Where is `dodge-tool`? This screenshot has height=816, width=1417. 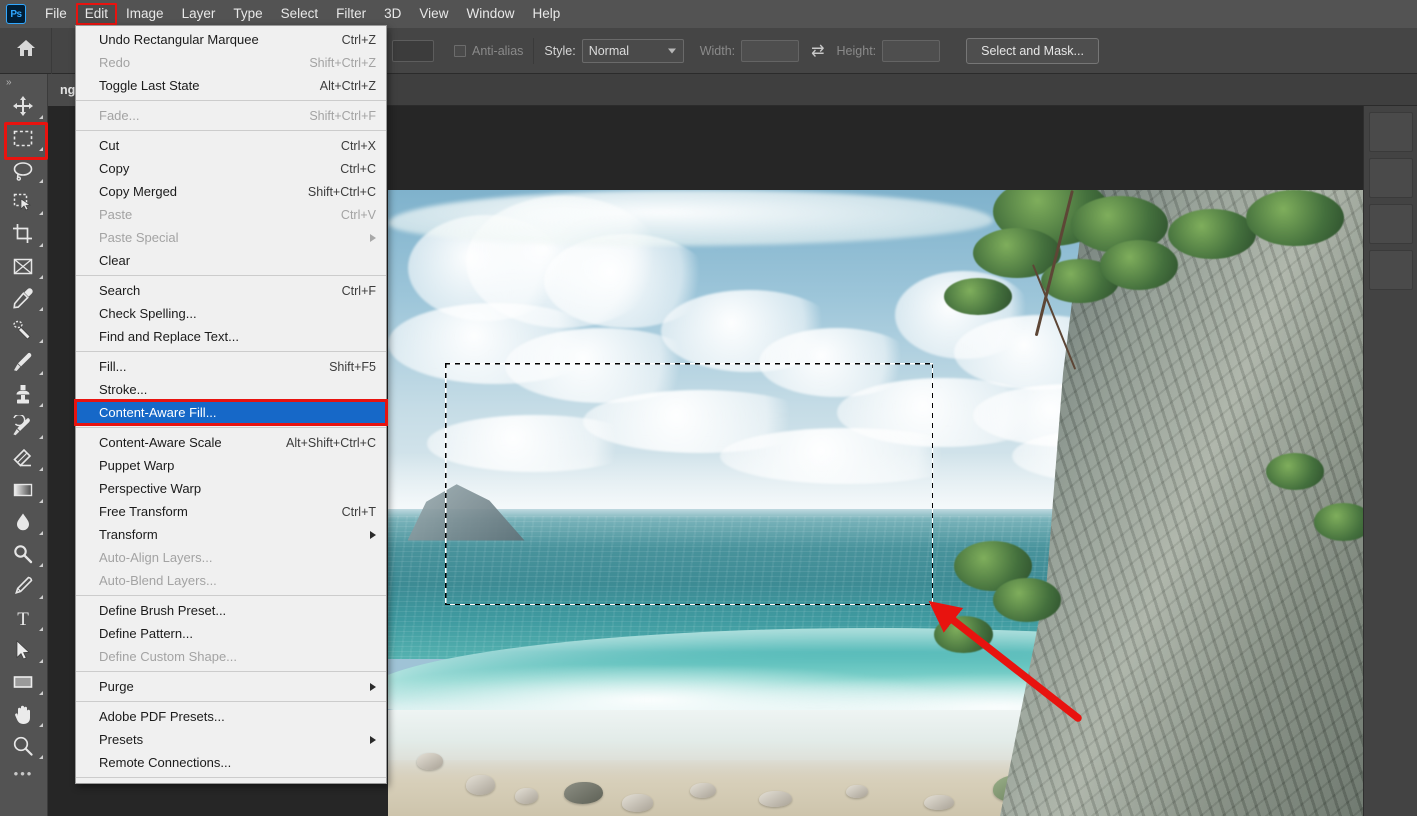
dodge-tool is located at coordinates (23, 554).